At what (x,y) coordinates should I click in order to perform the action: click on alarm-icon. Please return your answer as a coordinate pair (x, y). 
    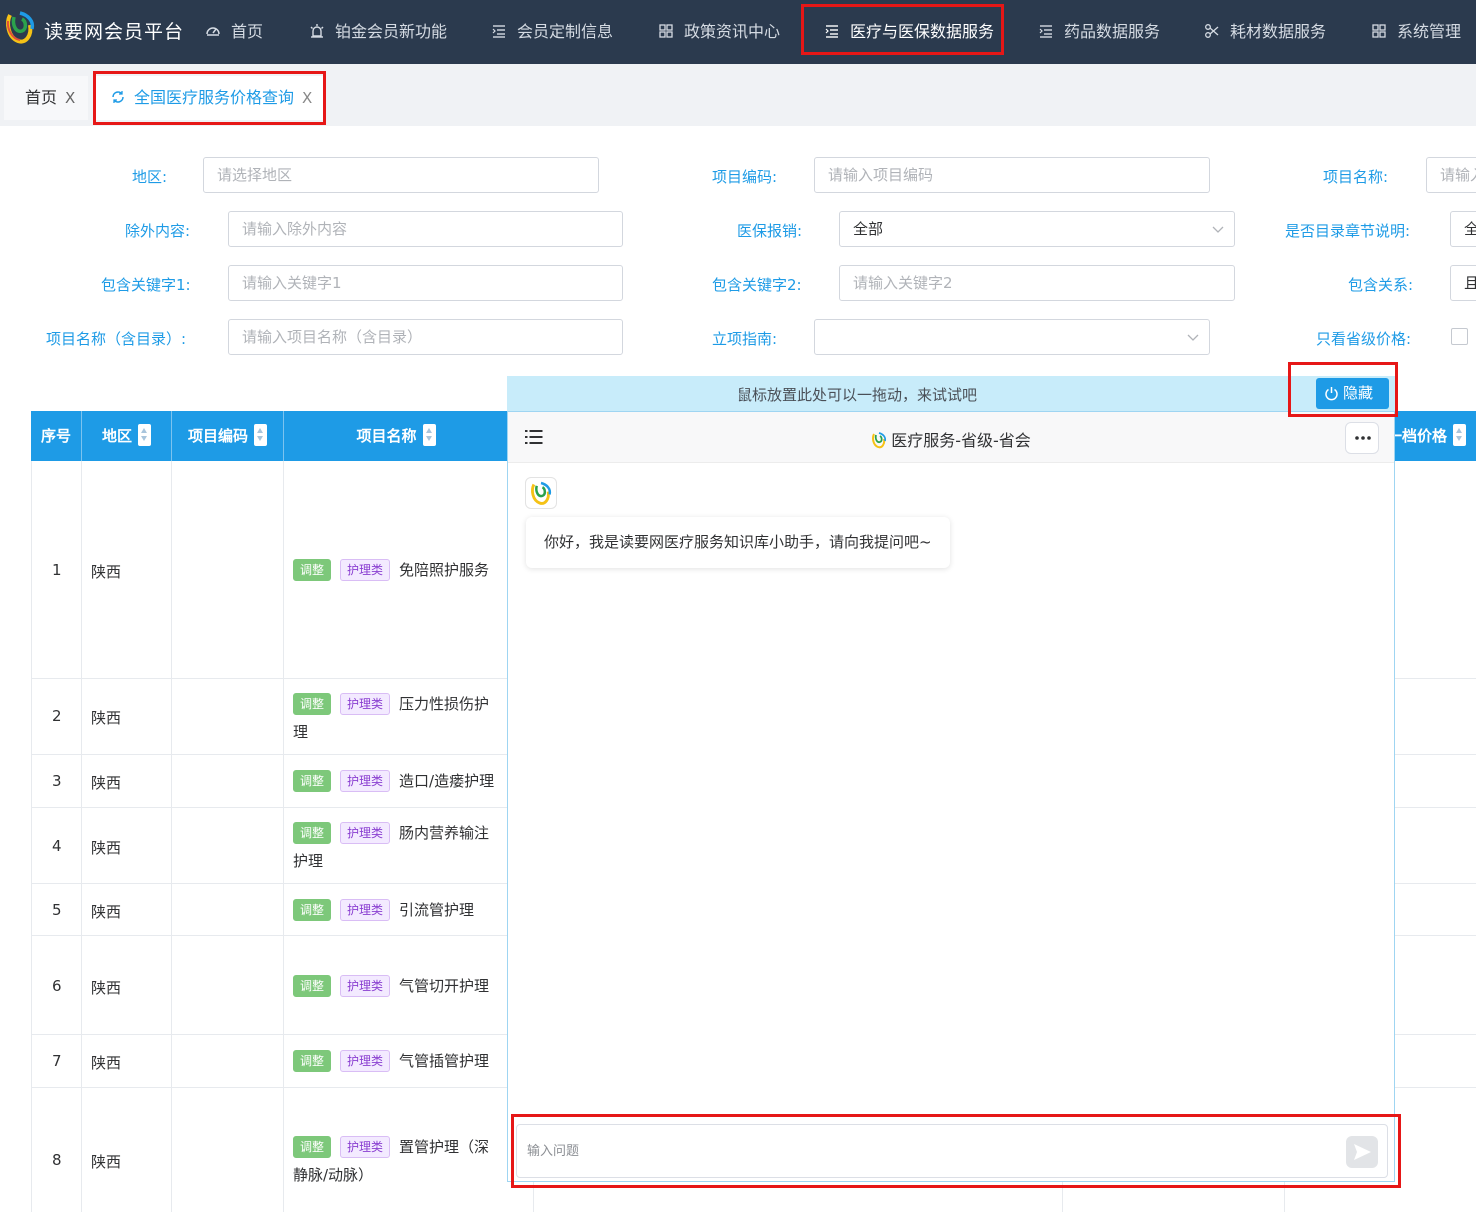
    Looking at the image, I should click on (317, 31).